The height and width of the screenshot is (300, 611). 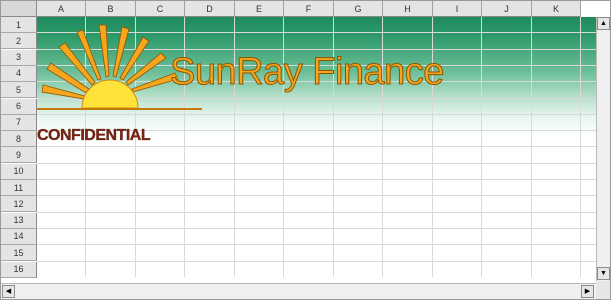 What do you see at coordinates (19, 188) in the screenshot?
I see `row-header: 11` at bounding box center [19, 188].